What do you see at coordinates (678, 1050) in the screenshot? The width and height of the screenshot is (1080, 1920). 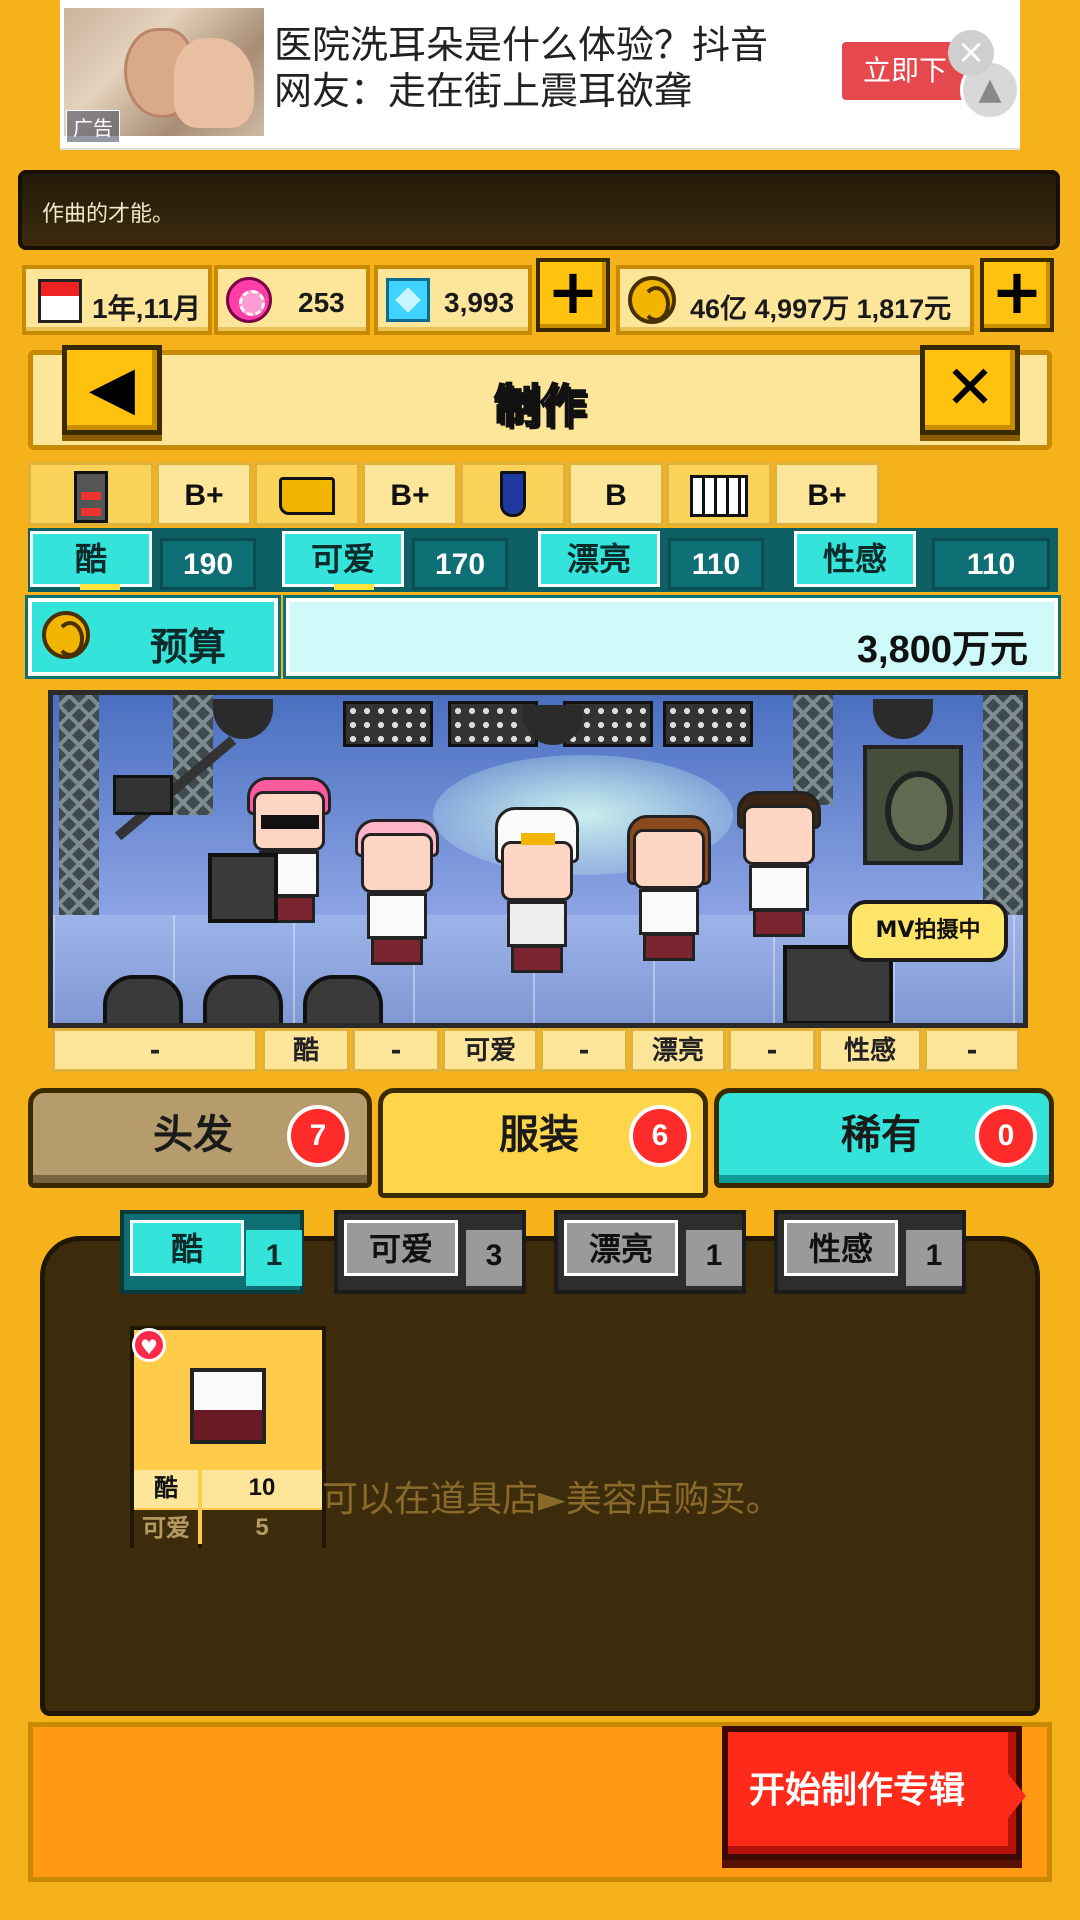 I see `progress-cell: 漂亮` at bounding box center [678, 1050].